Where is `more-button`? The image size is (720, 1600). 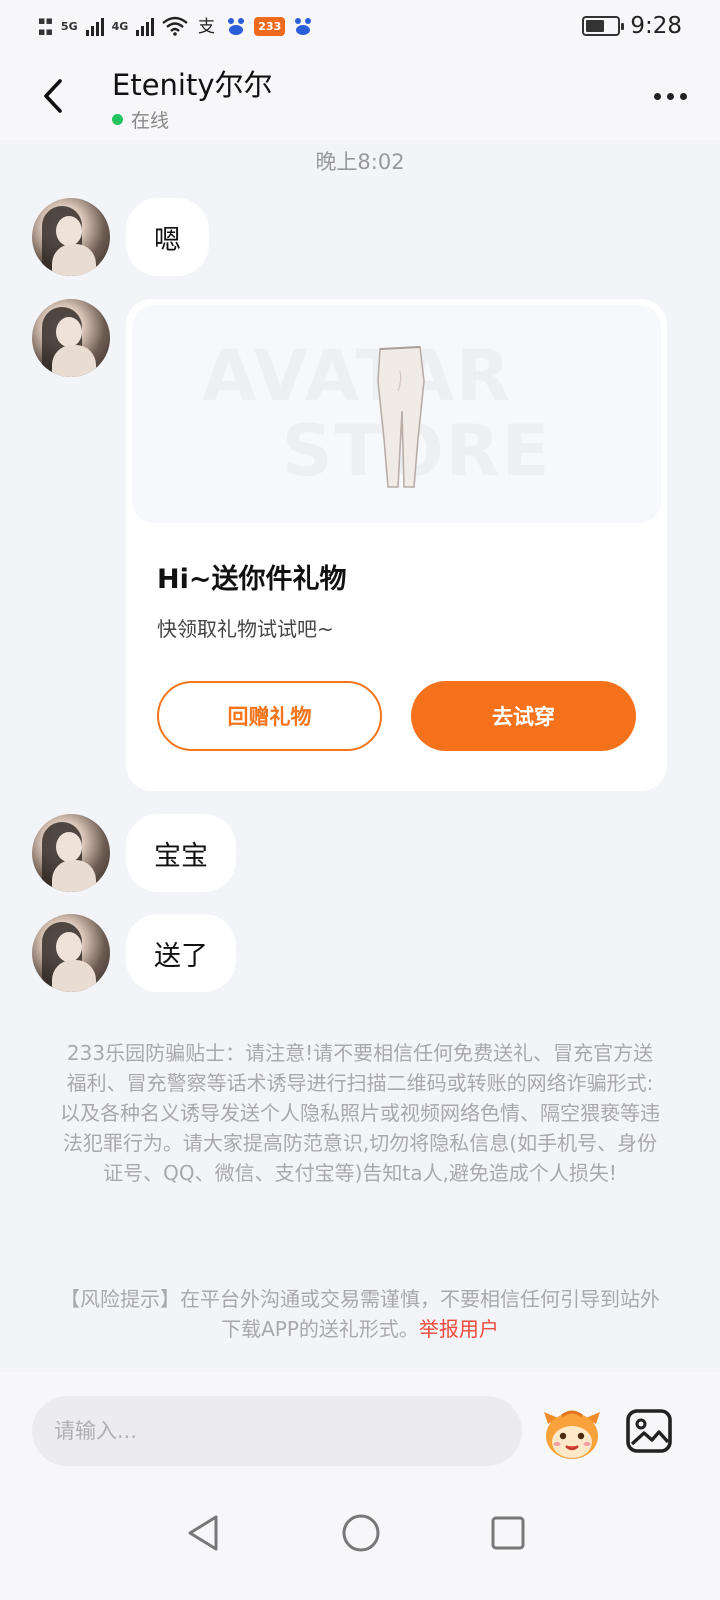 more-button is located at coordinates (670, 96).